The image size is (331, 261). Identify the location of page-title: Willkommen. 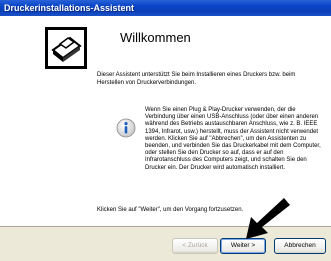
(155, 37).